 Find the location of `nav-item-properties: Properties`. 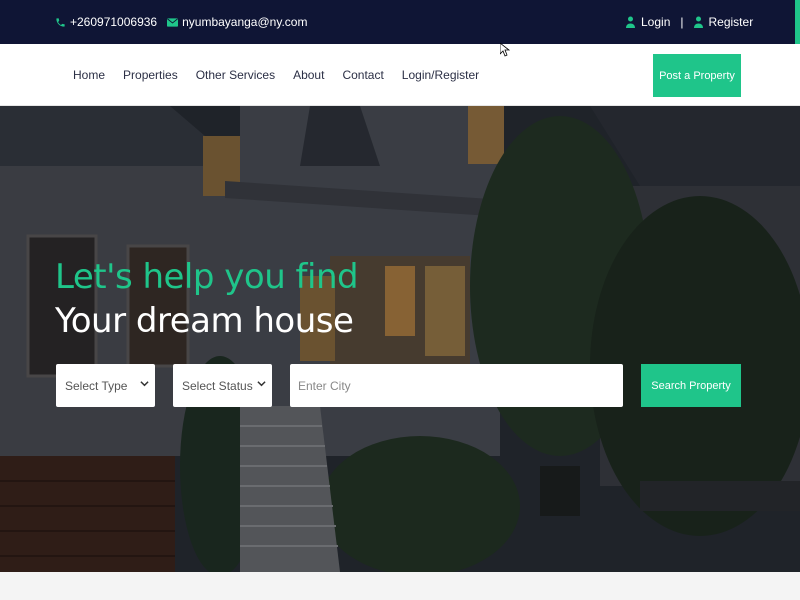

nav-item-properties: Properties is located at coordinates (150, 75).